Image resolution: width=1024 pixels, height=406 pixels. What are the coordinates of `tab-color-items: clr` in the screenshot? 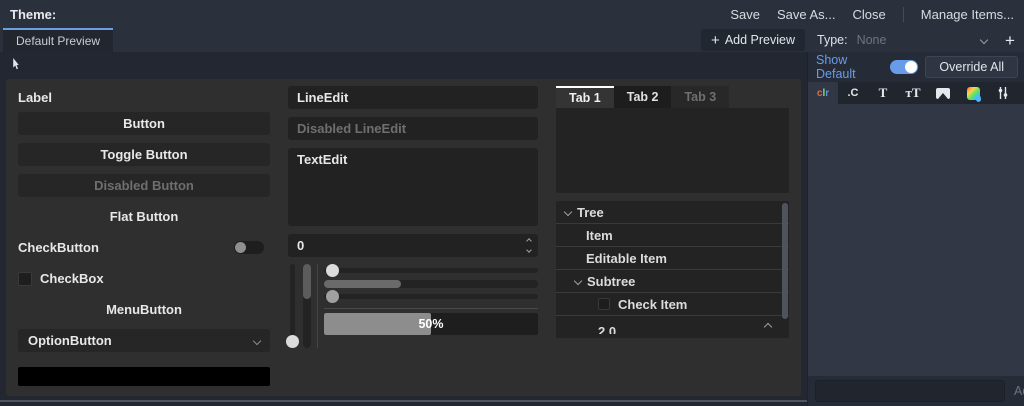 It's located at (823, 93).